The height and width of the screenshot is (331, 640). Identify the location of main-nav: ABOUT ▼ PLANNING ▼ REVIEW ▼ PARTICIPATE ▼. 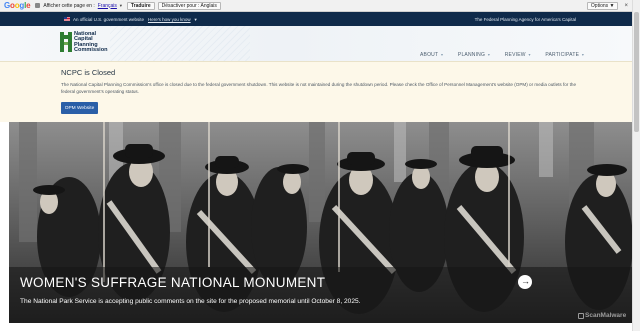
(509, 55).